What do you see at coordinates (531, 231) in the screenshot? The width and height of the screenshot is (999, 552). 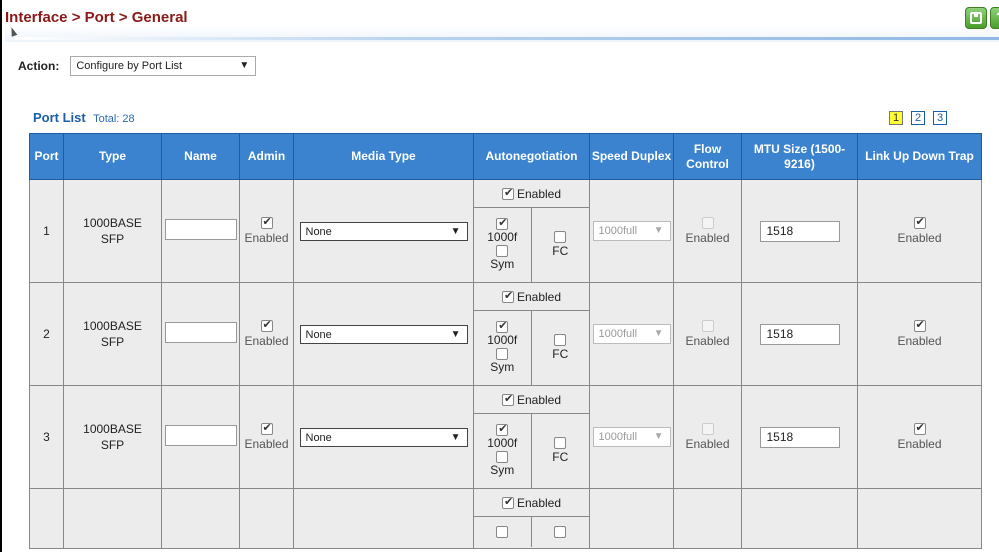 I see `autoneg-cell: Enabled 1000f Sym FC` at bounding box center [531, 231].